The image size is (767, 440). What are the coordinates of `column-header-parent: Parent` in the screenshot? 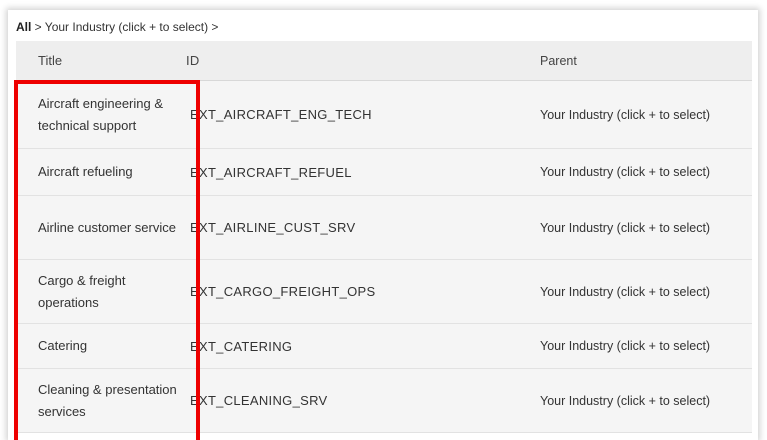 It's located at (636, 61).